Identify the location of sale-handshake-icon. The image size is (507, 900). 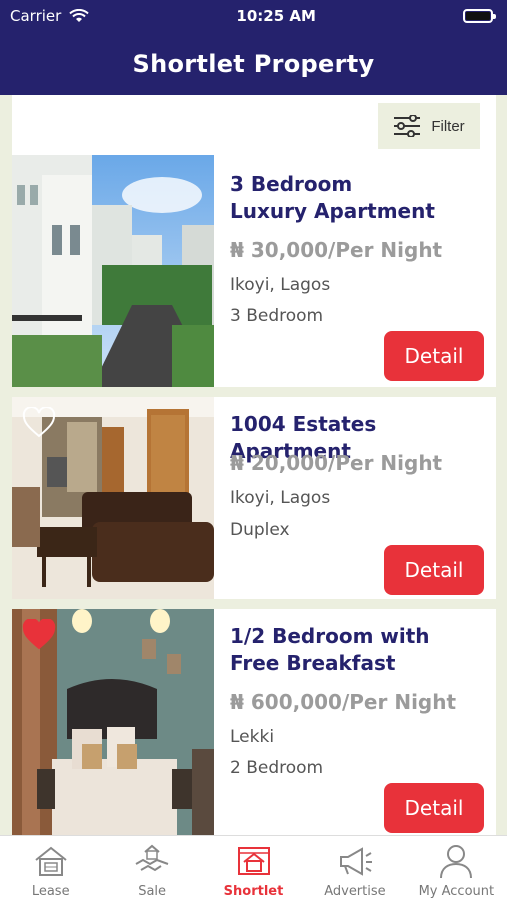
(152, 858).